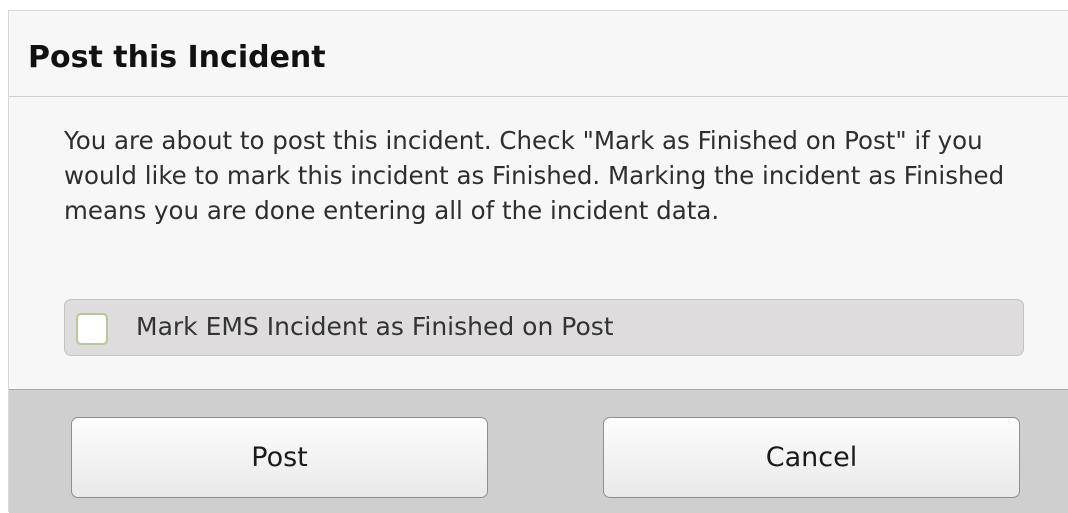  I want to click on dialog-title: Post this Incident, so click(177, 57).